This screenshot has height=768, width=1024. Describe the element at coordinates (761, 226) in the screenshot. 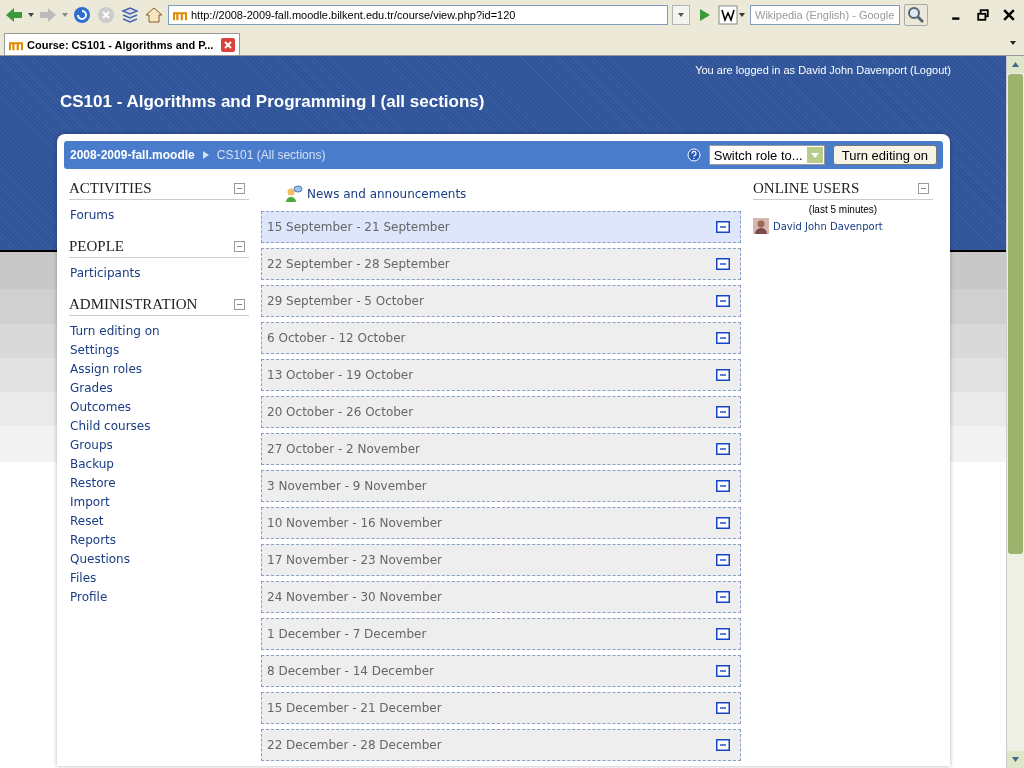

I see `avatar-icon` at that location.